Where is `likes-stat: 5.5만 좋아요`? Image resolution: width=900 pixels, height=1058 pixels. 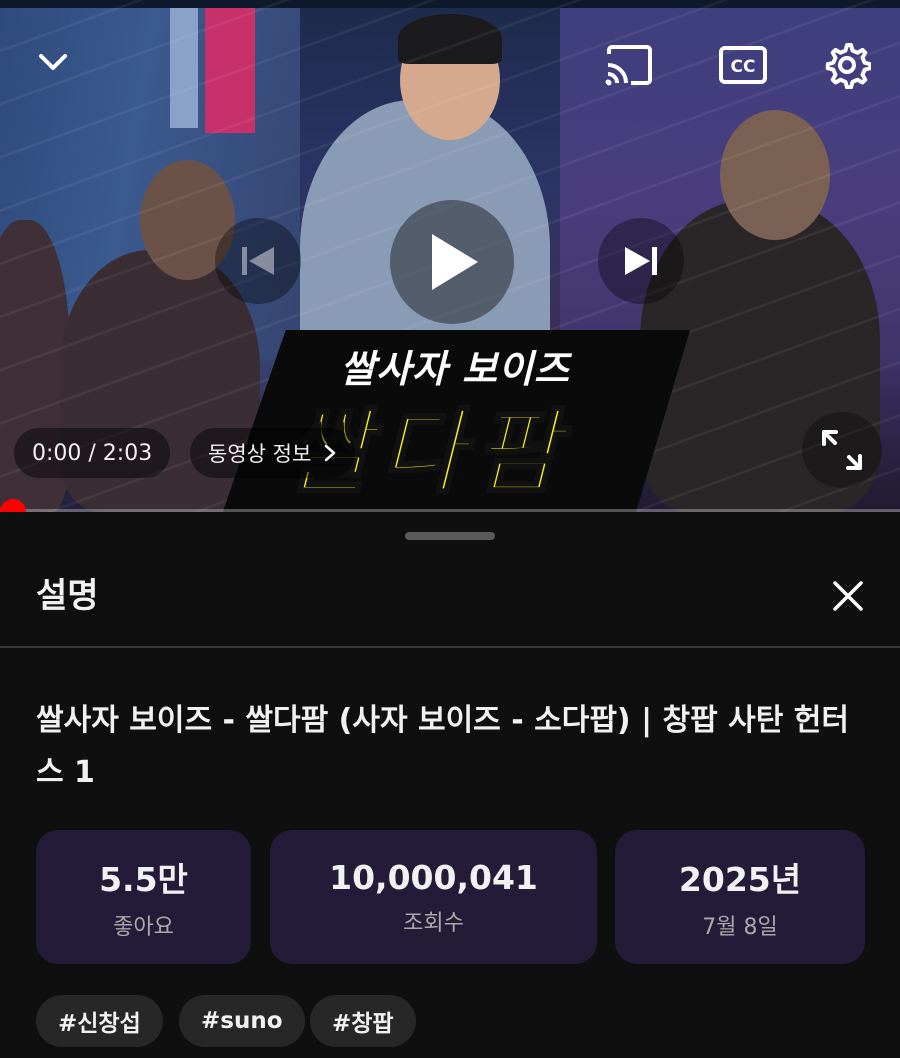
likes-stat: 5.5만 좋아요 is located at coordinates (143, 897).